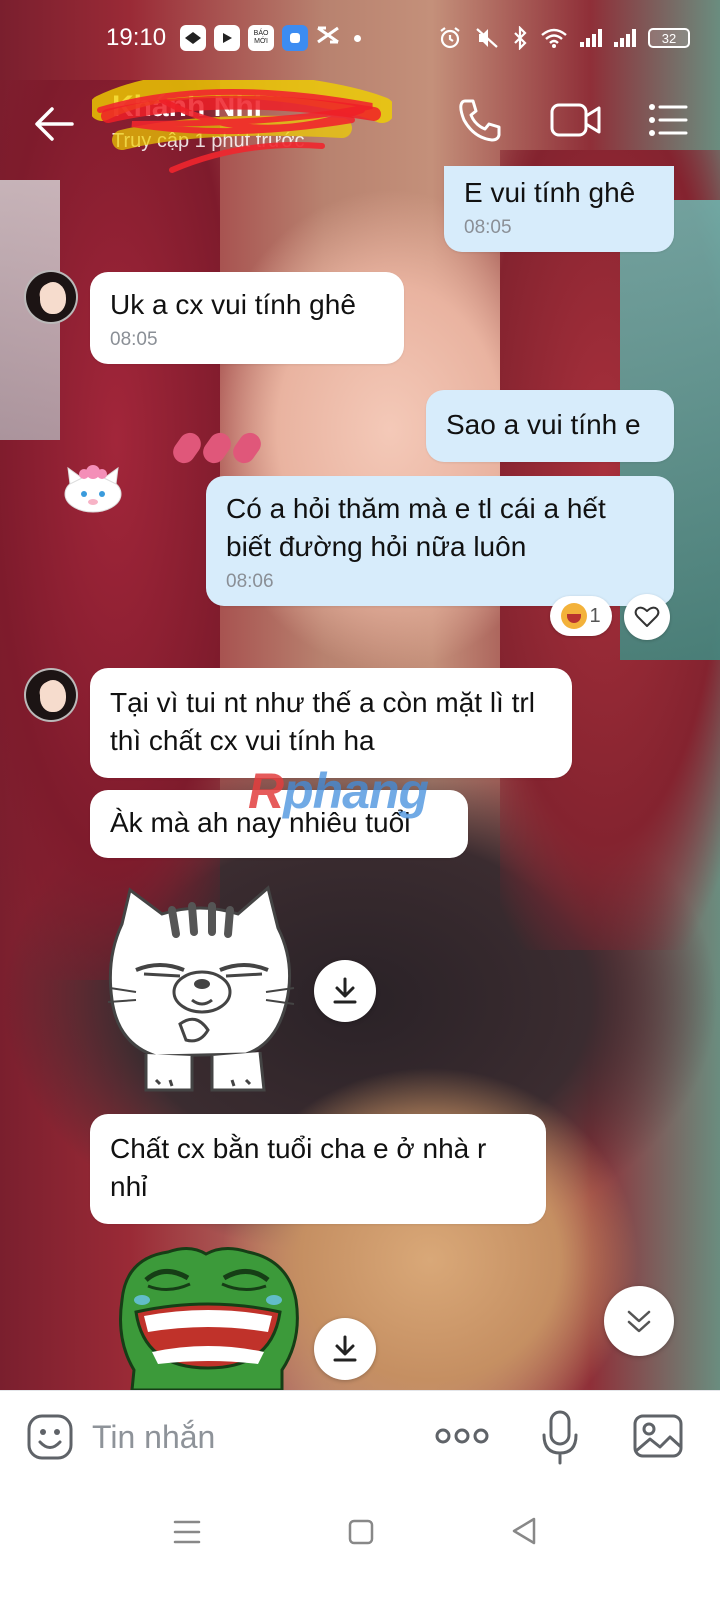  What do you see at coordinates (233, 304) in the screenshot?
I see `message-text: Uk a cx vui tính ghê` at bounding box center [233, 304].